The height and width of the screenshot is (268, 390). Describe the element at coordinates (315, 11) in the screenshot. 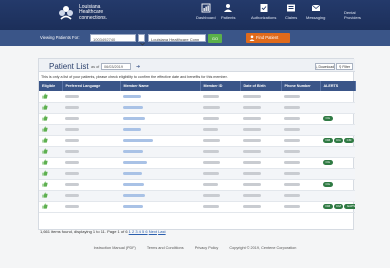

I see `nav-messaging: Messaging` at that location.